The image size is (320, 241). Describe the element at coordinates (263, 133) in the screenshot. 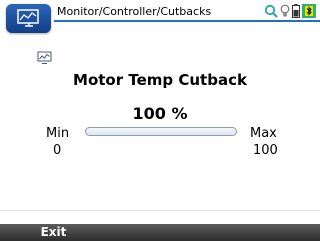

I see `max-label: Max` at that location.